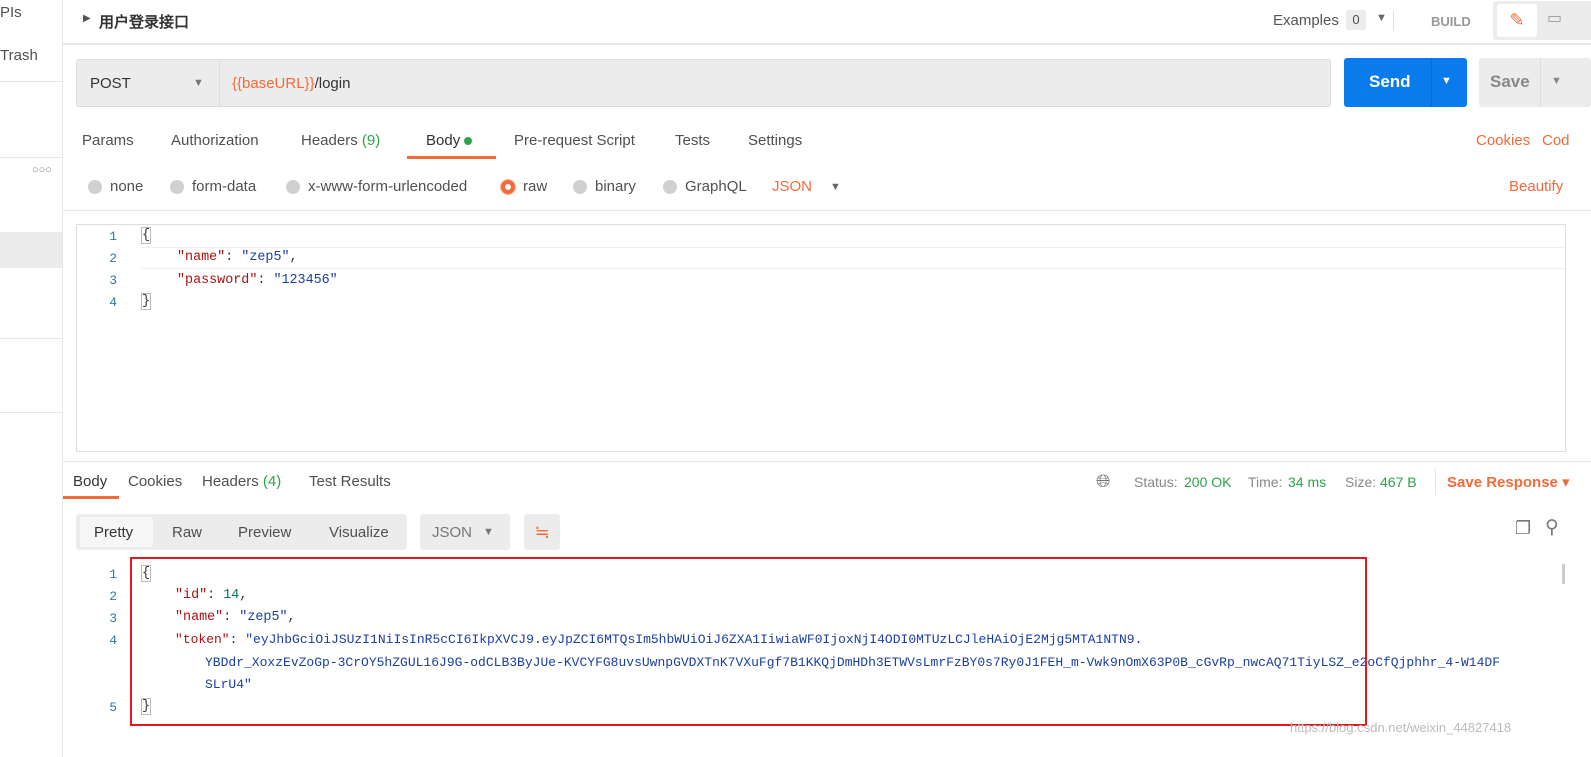 The width and height of the screenshot is (1591, 757). What do you see at coordinates (31, 250) in the screenshot?
I see `sidebar-selected-item` at bounding box center [31, 250].